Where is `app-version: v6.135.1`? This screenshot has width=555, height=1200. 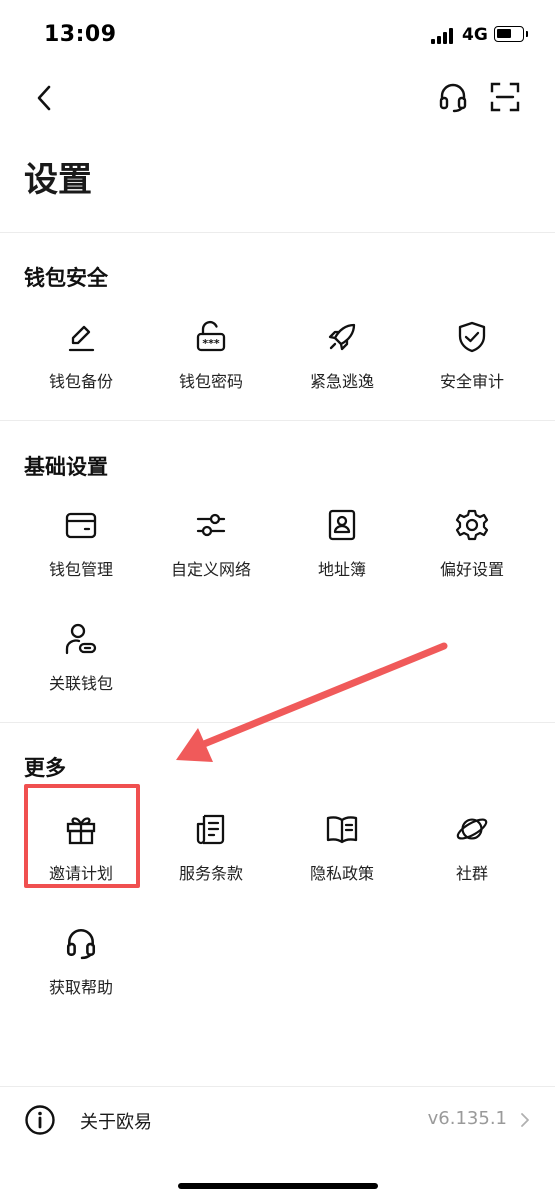
app-version: v6.135.1 is located at coordinates (467, 1118).